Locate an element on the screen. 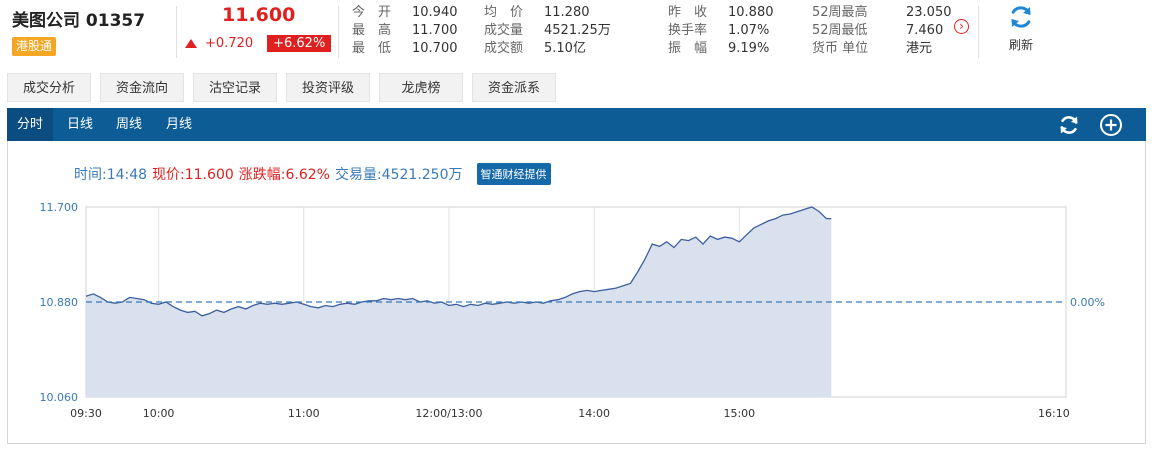  quote-value: 11.280 is located at coordinates (567, 12).